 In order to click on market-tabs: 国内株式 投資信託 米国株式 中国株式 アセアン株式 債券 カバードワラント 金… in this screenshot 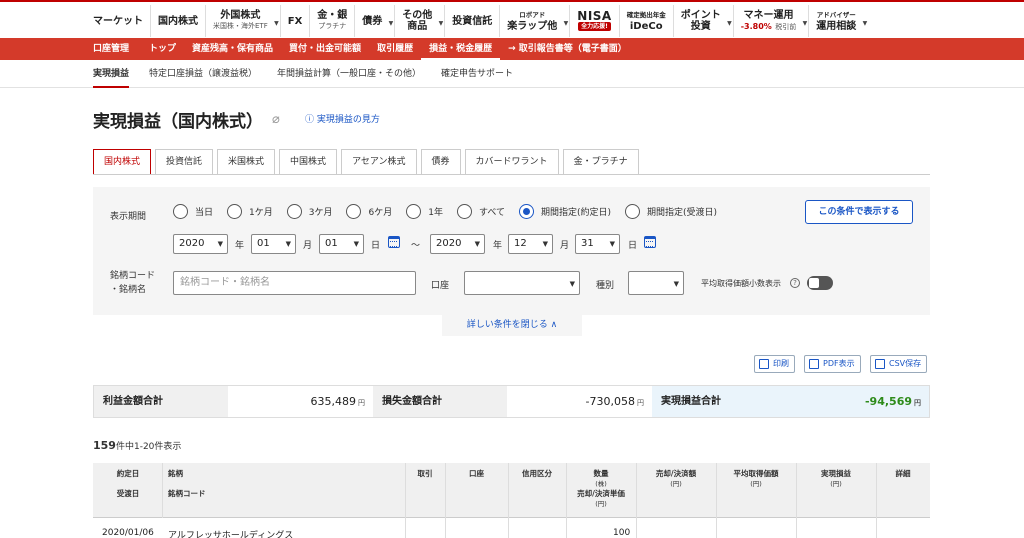, I will do `click(368, 162)`.